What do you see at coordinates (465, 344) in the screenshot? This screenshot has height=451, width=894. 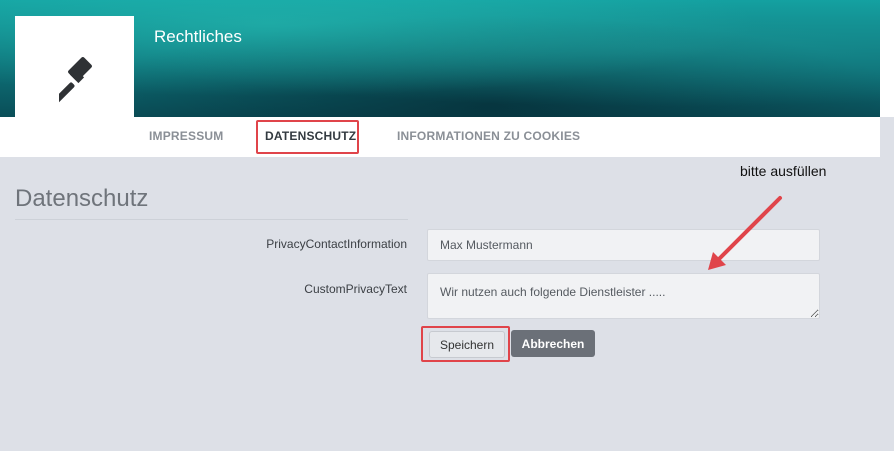 I see `save-highlight-box` at bounding box center [465, 344].